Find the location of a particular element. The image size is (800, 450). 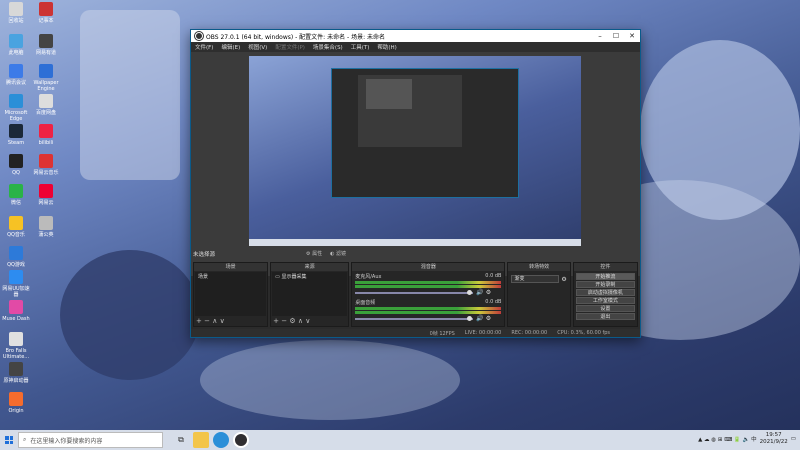

desktop-icon: 微信 is located at coordinates (16, 195).